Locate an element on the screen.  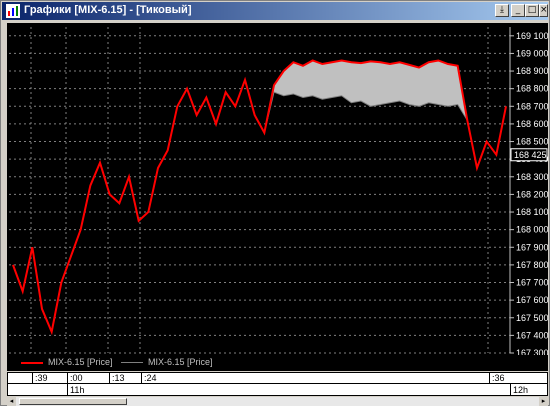
y-tick-label: 167 600 is located at coordinates (532, 300).